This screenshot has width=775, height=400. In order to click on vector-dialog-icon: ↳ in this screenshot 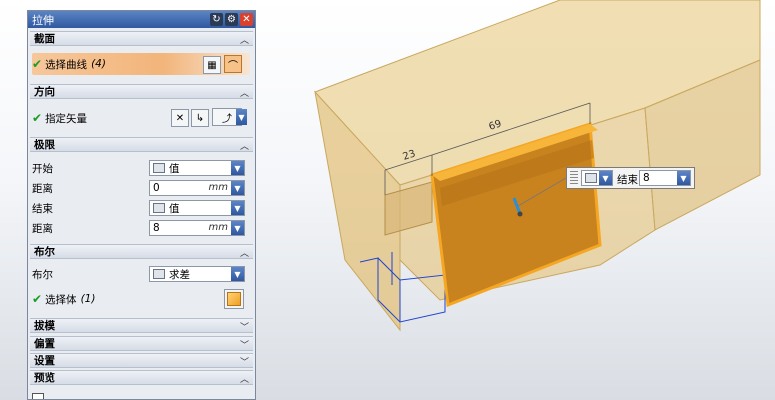, I will do `click(200, 118)`.